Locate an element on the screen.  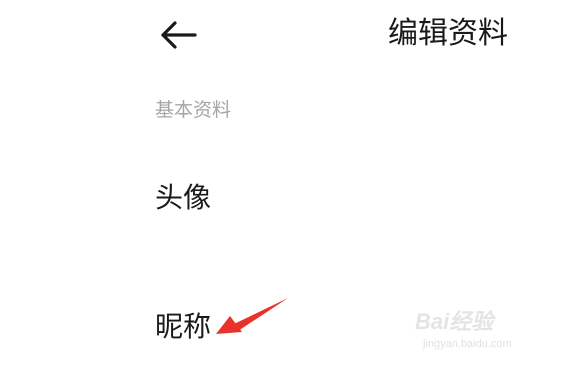
back-button is located at coordinates (178, 35).